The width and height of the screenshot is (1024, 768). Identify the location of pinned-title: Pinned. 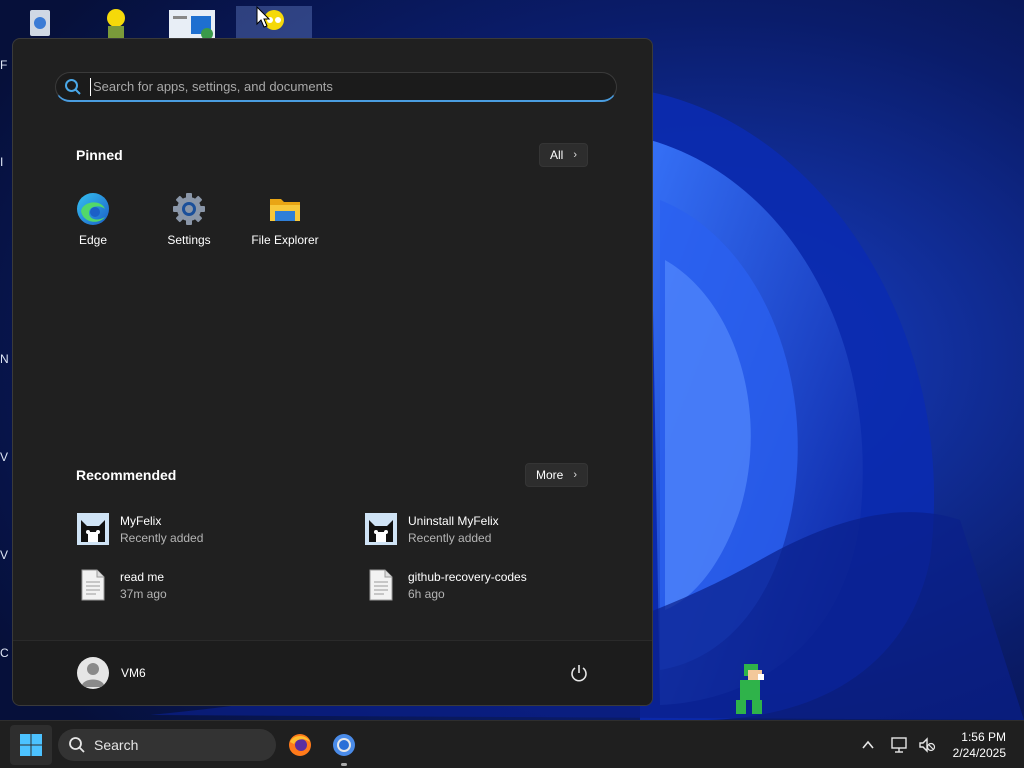
(99, 155).